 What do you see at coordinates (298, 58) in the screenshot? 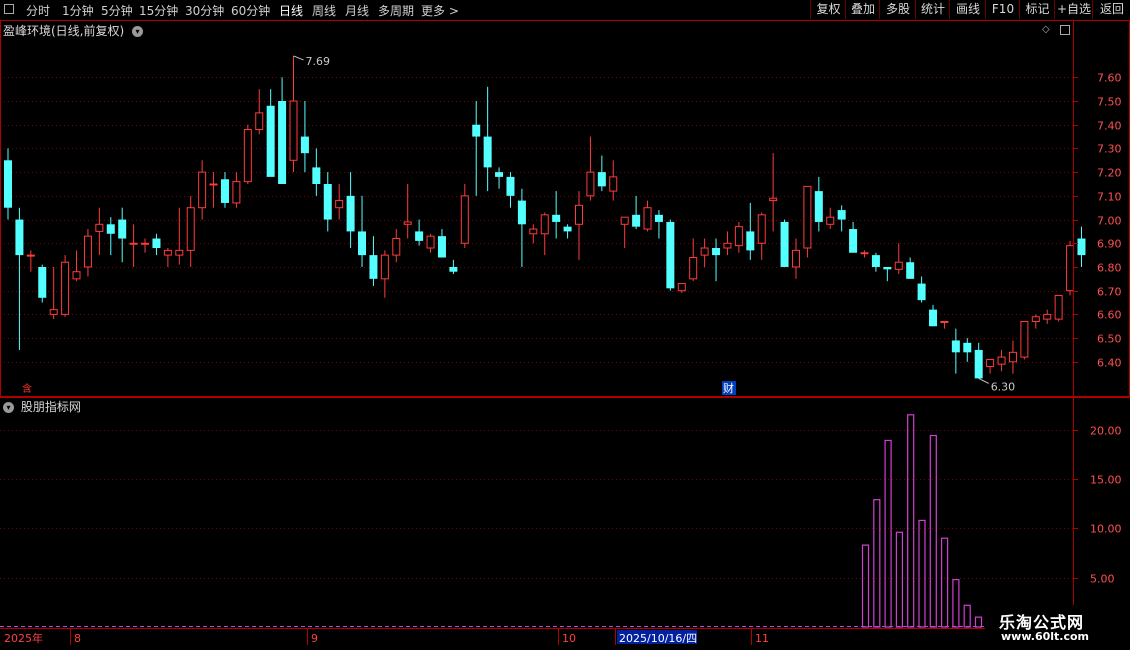
I see `high-annotation-arrow` at bounding box center [298, 58].